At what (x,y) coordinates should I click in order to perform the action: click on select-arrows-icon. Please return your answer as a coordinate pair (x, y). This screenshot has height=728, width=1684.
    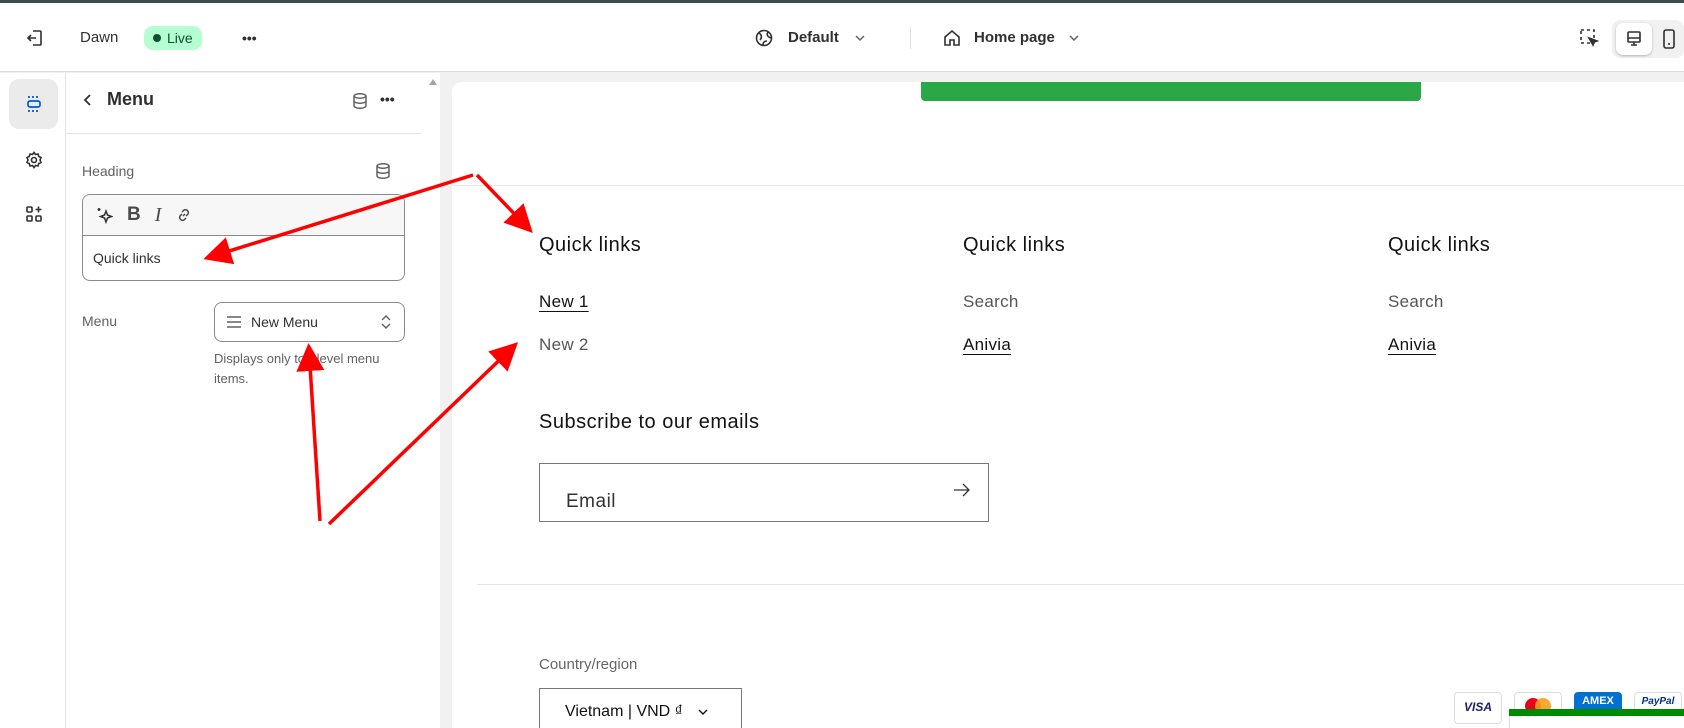
    Looking at the image, I should click on (386, 322).